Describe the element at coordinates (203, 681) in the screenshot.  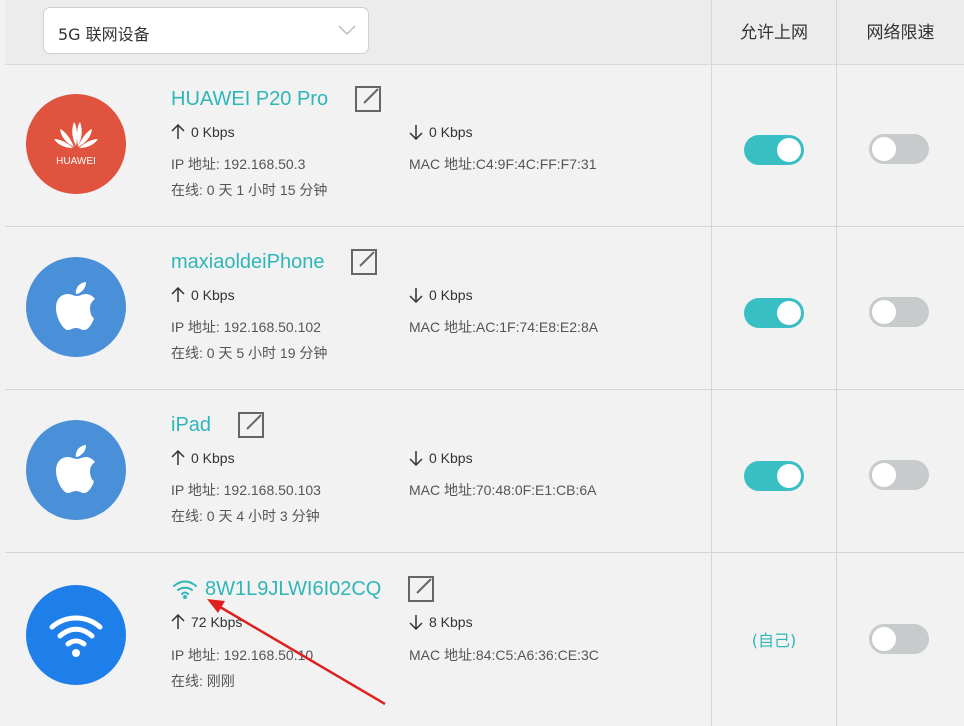
I see `online-duration: 在线: 刚刚` at that location.